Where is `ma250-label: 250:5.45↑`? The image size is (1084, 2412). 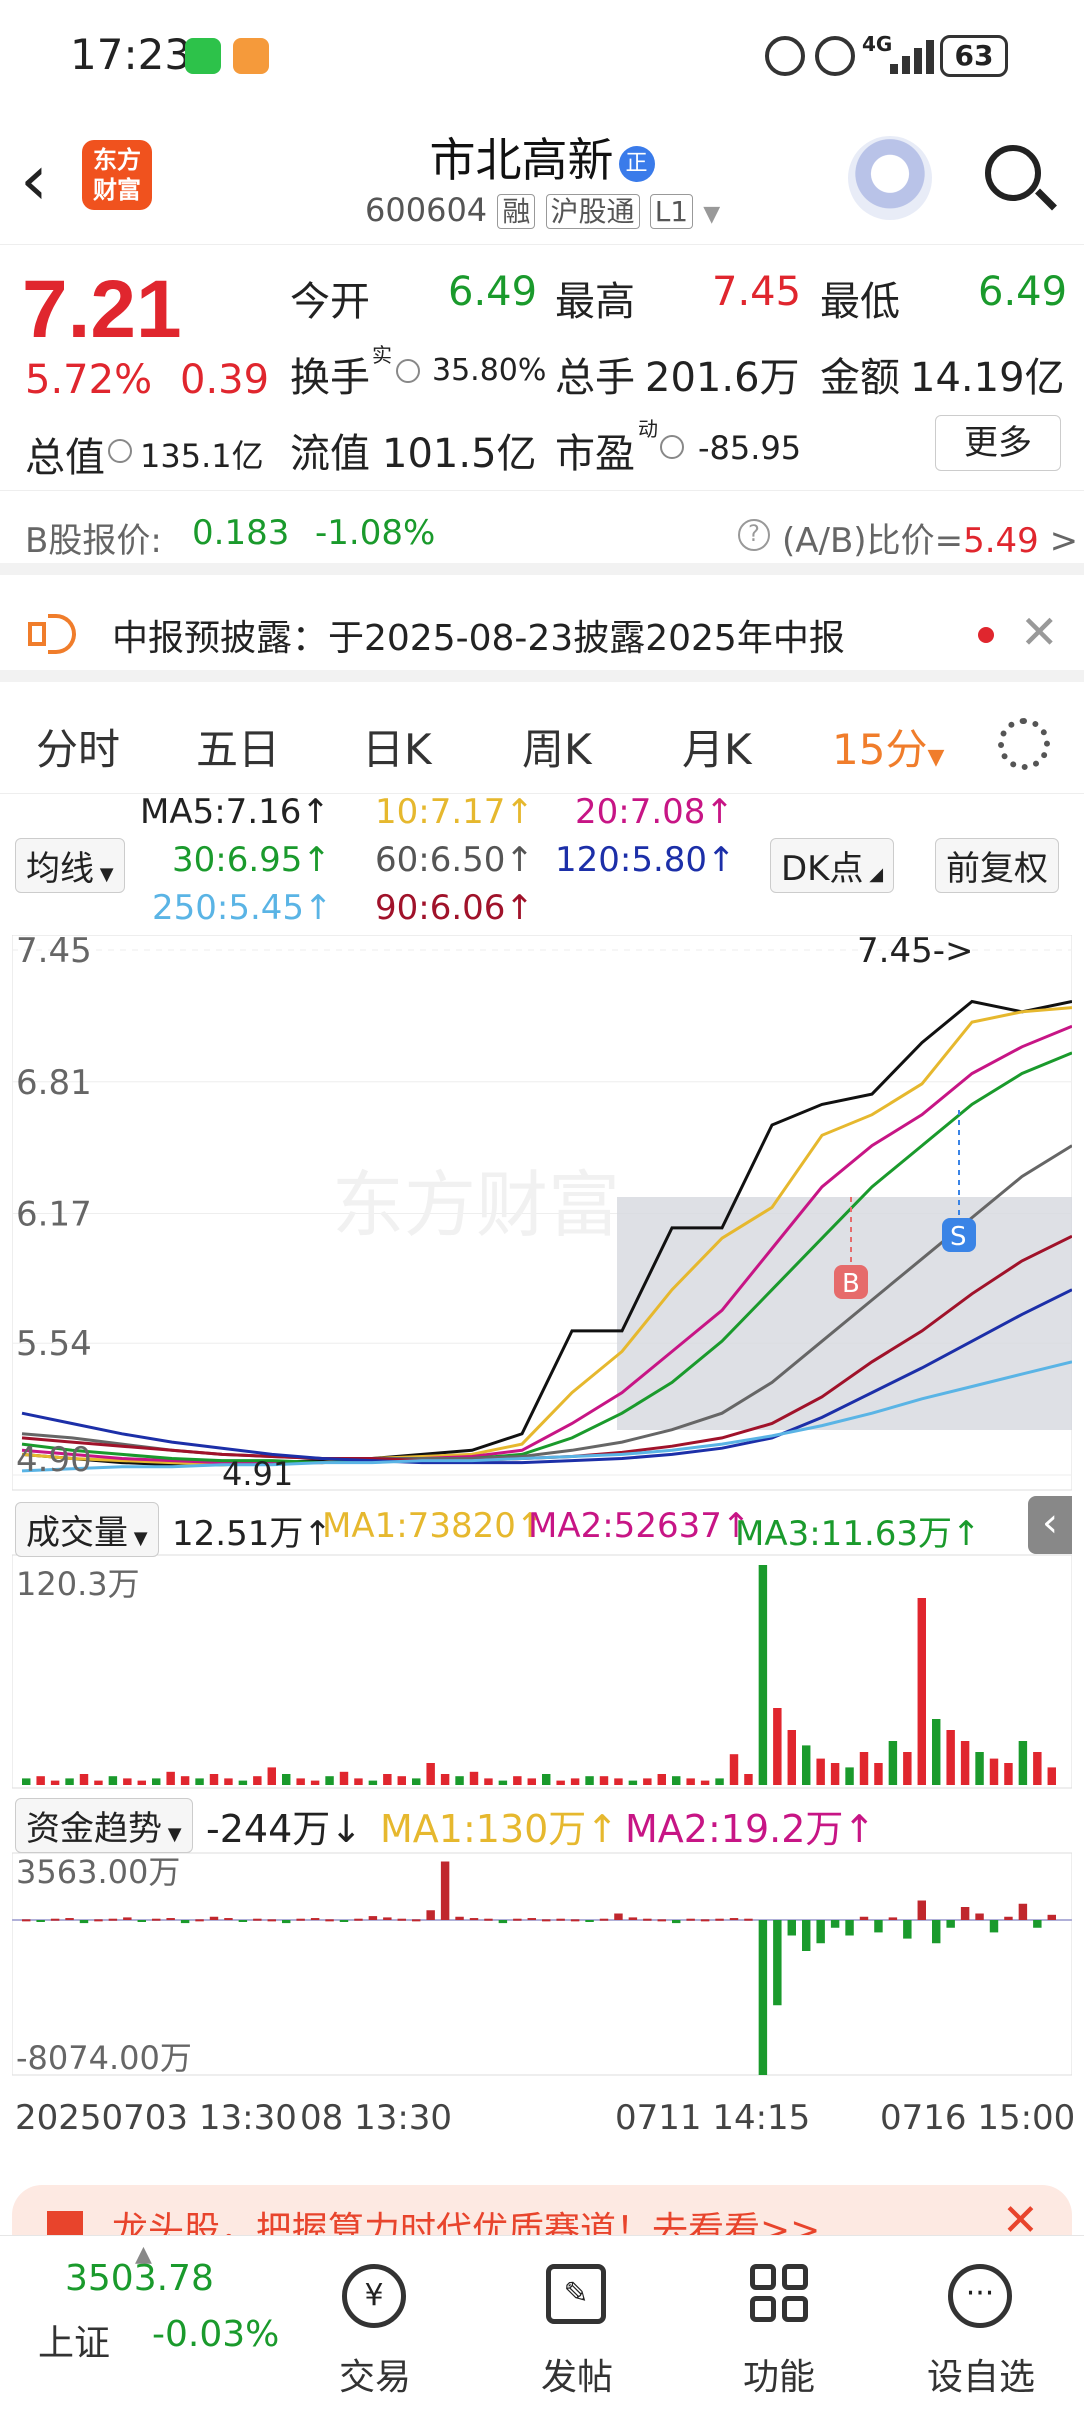
ma250-label: 250:5.45↑ is located at coordinates (242, 908).